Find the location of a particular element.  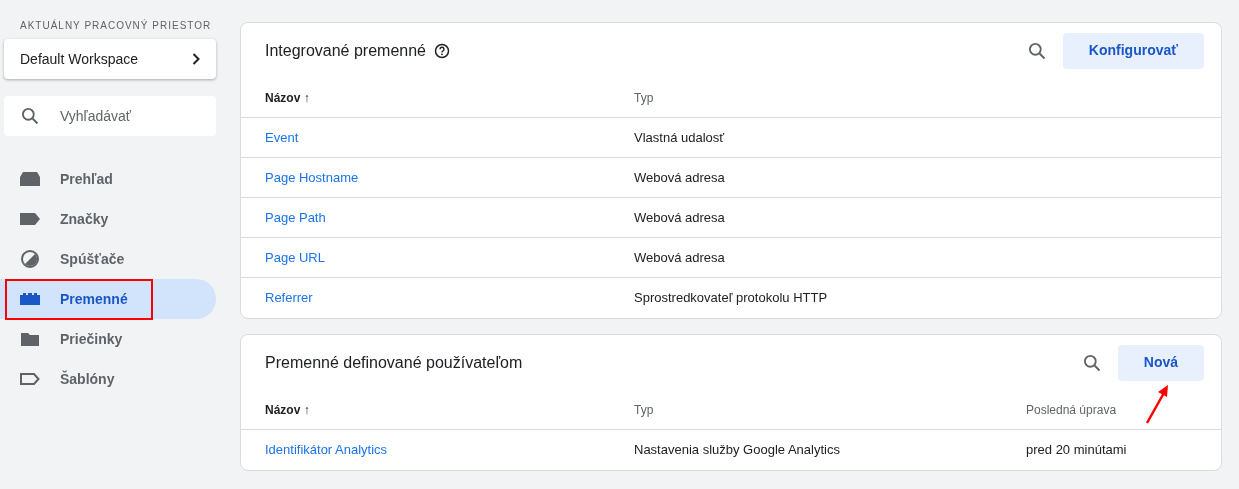

card-title: Integrované premenné is located at coordinates (345, 50).